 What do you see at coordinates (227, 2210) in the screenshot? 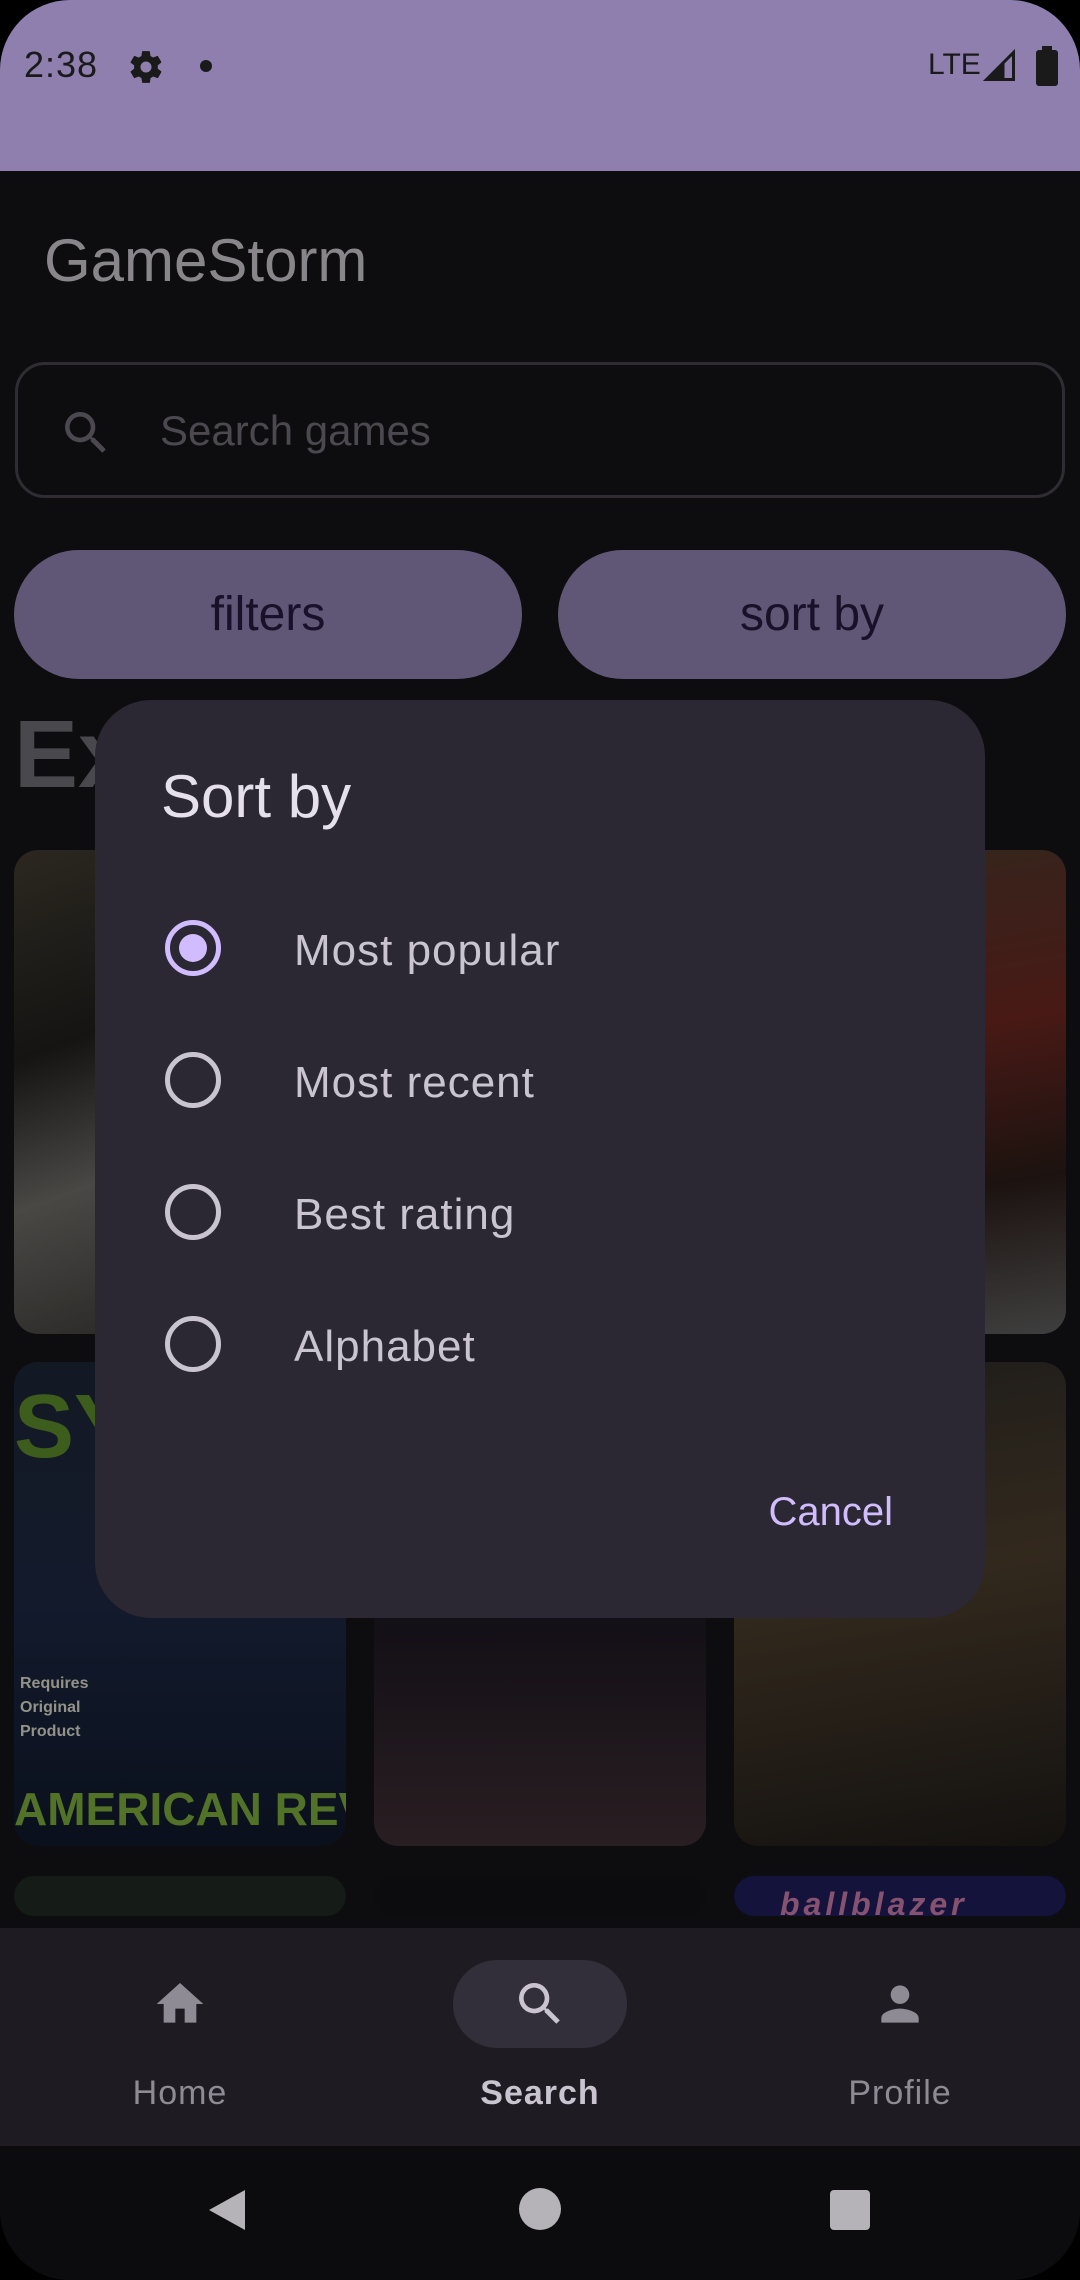
I see `back-icon` at bounding box center [227, 2210].